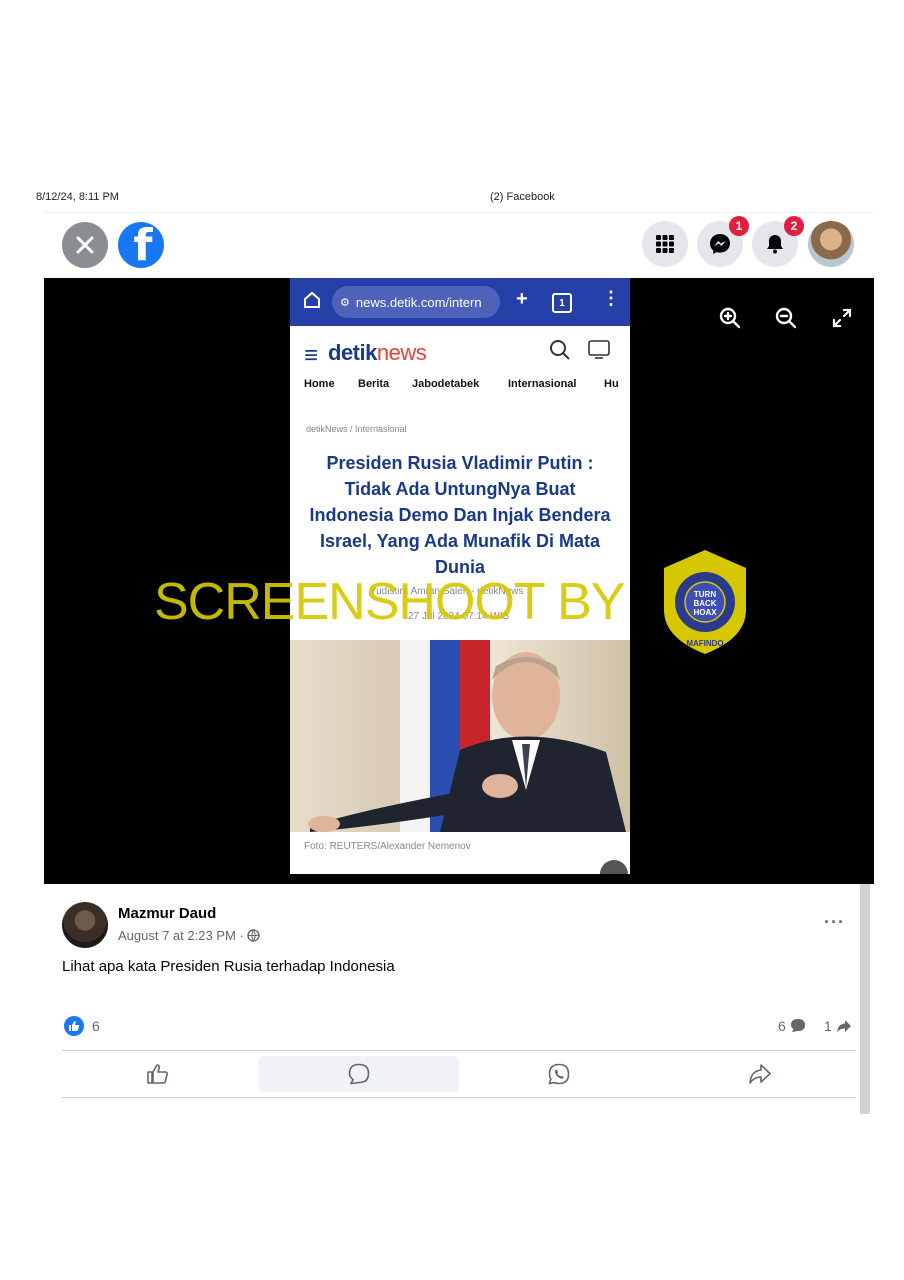  Describe the element at coordinates (522, 299) in the screenshot. I see `new-tab-icon: +` at that location.